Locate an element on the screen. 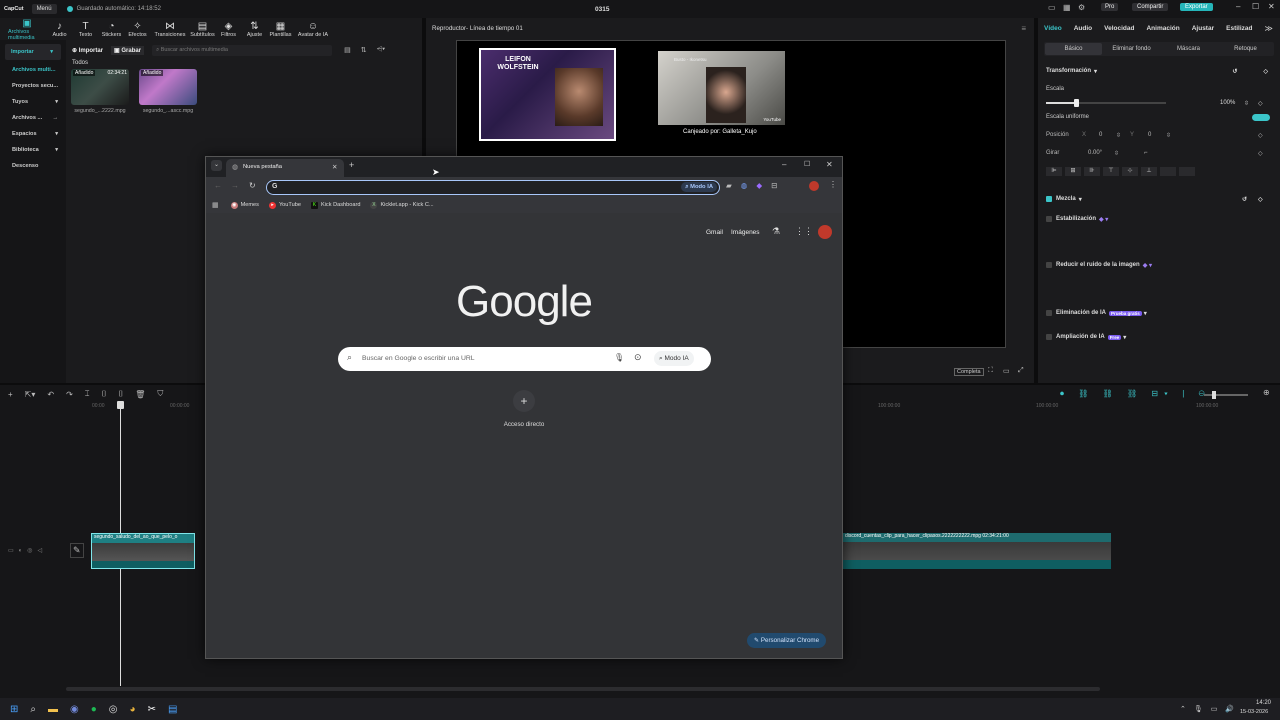 Image resolution: width=1280 pixels, height=720 pixels. chrome-icon: ◕ is located at coordinates (133, 709).